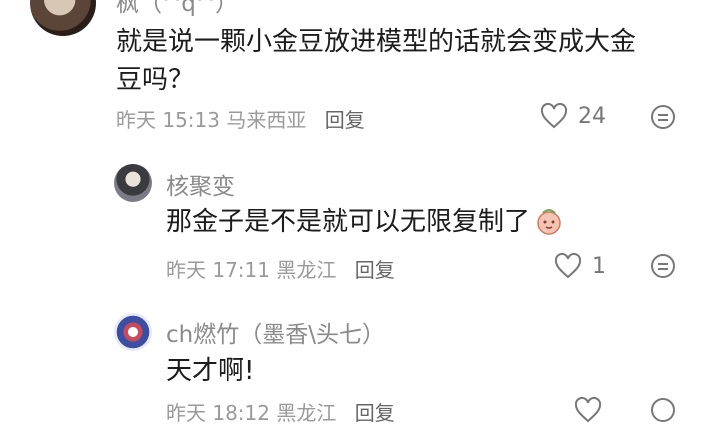  What do you see at coordinates (168, 120) in the screenshot?
I see `comment-time: 昨天 15:13` at bounding box center [168, 120].